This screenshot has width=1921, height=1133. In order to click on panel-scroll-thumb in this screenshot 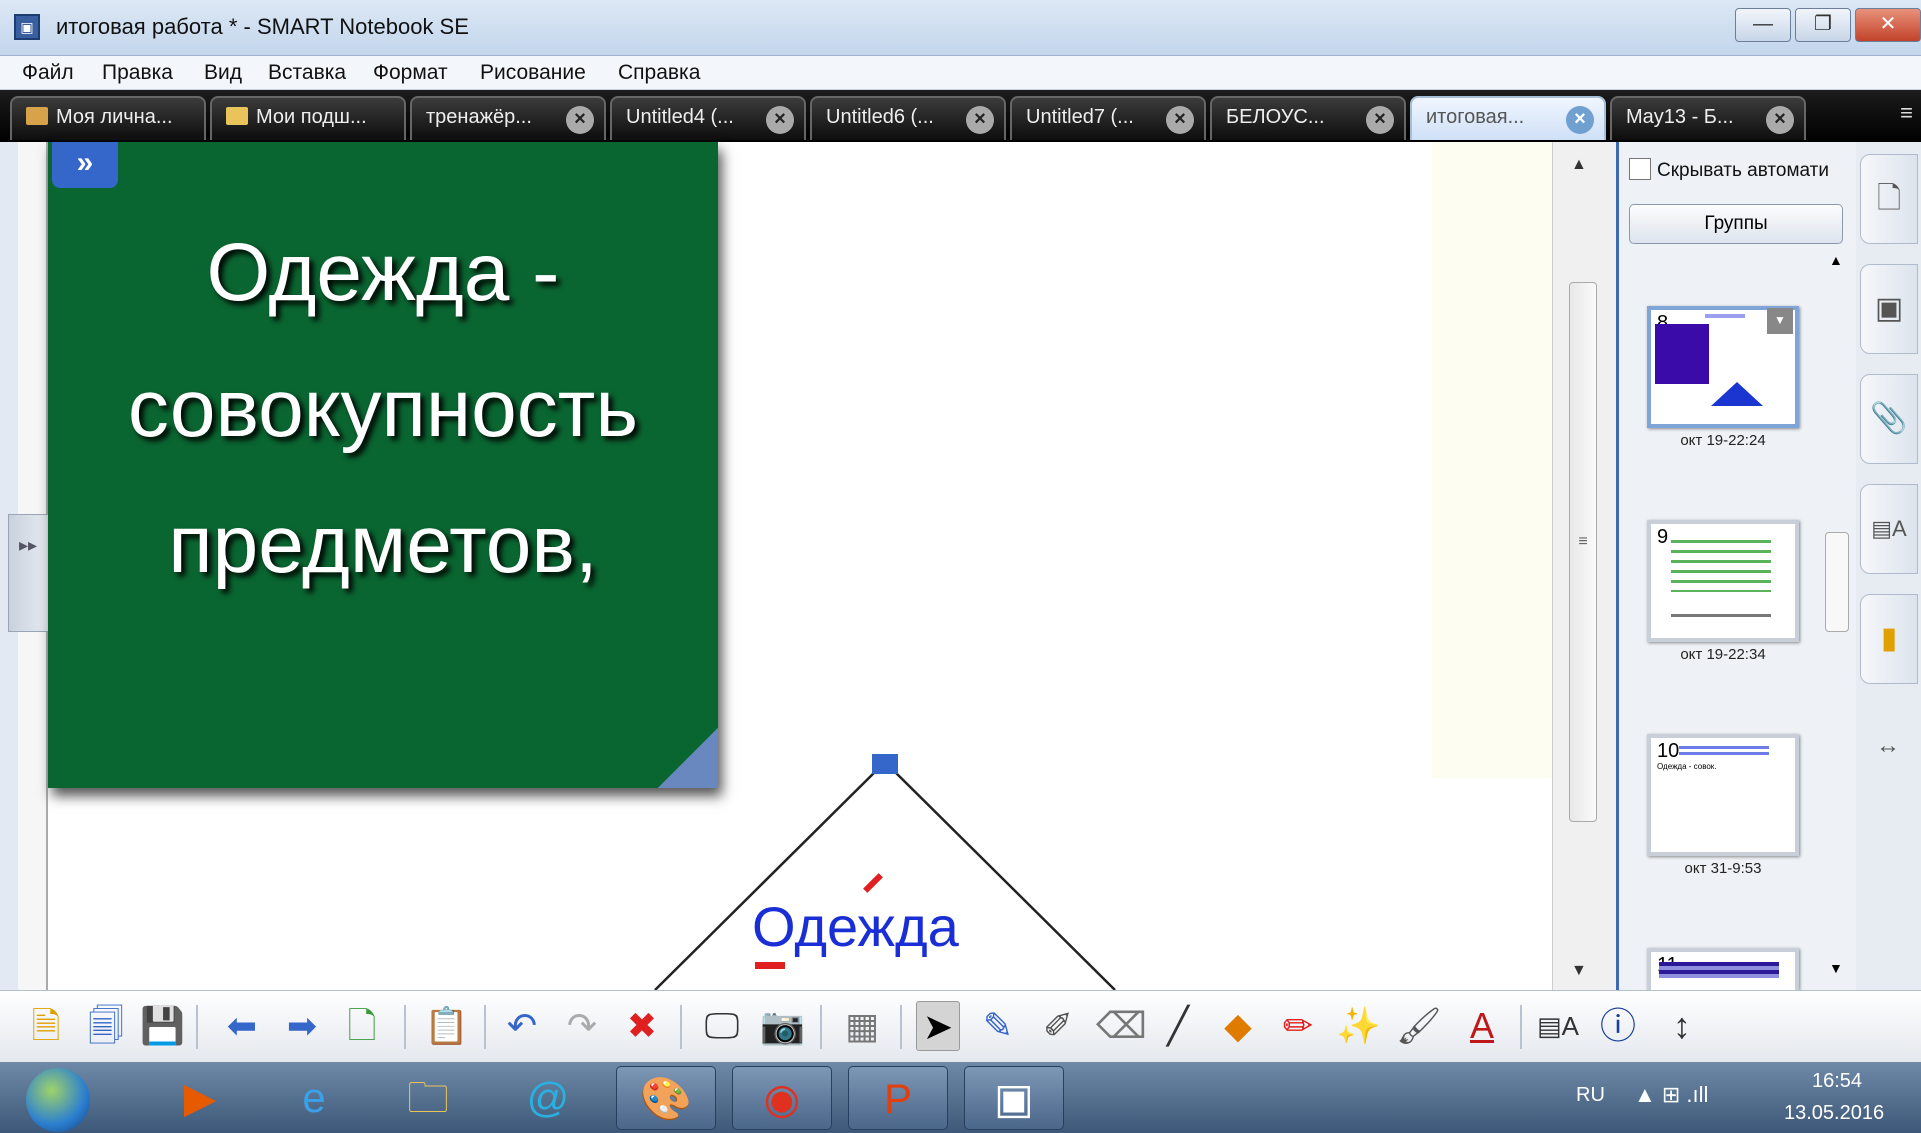, I will do `click(1837, 582)`.